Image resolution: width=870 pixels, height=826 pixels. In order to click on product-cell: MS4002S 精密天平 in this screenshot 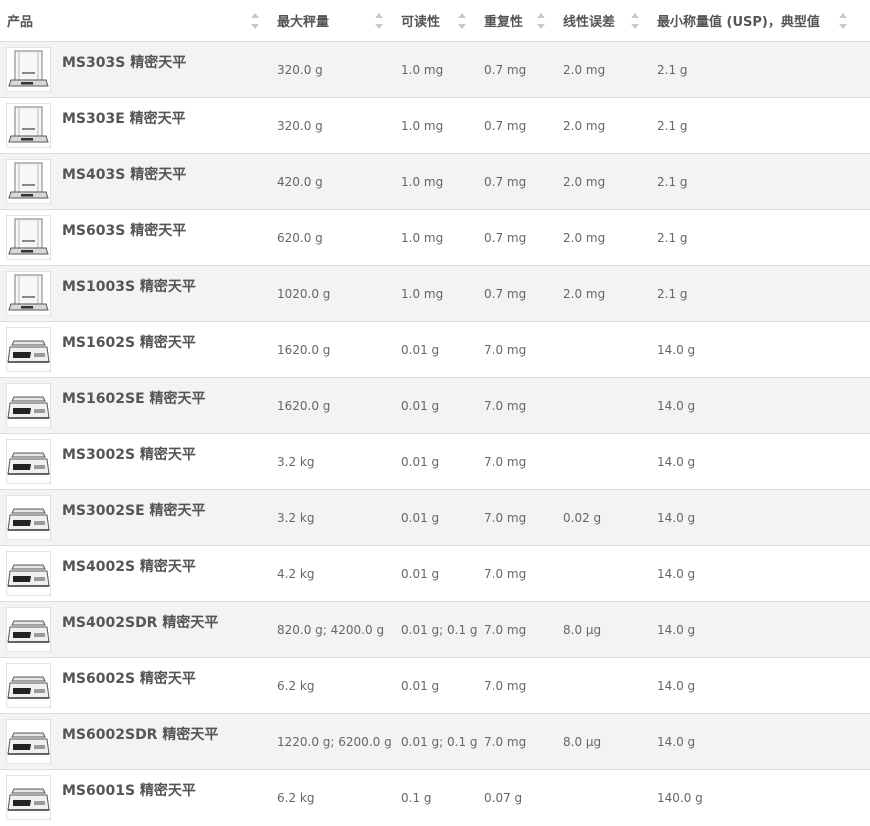, I will do `click(135, 573)`.